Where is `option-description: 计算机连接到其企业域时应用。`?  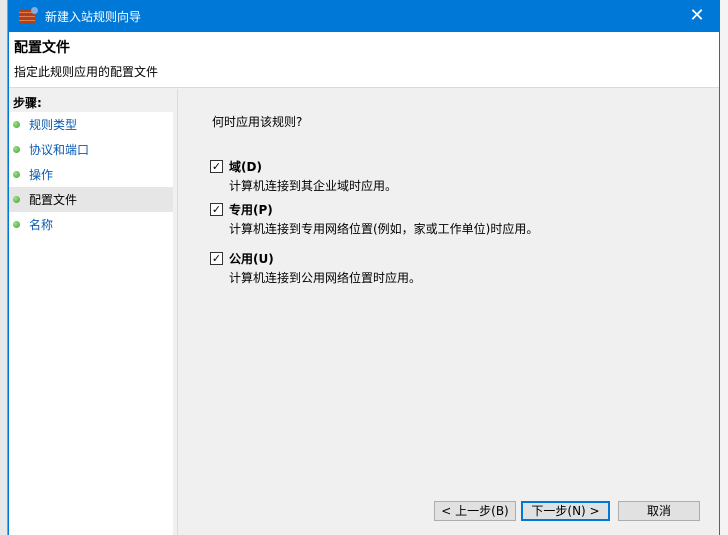 option-description: 计算机连接到其企业域时应用。 is located at coordinates (313, 186).